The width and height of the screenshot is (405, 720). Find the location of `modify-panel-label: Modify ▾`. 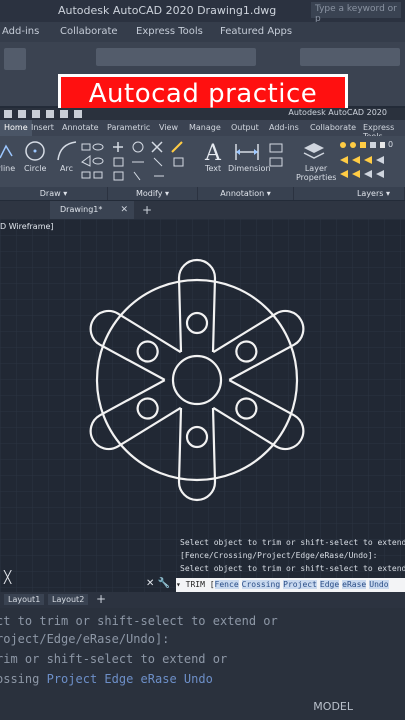

modify-panel-label: Modify ▾ is located at coordinates (153, 193).